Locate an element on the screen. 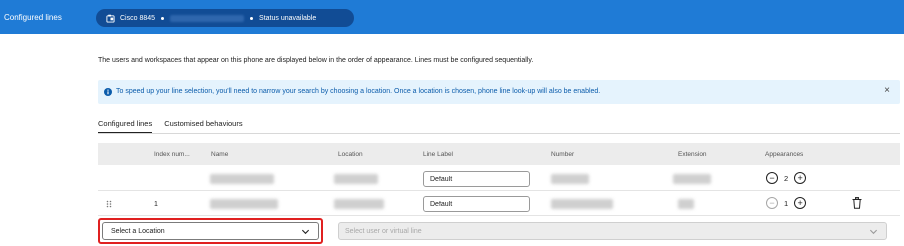 The width and height of the screenshot is (904, 246). device-status: Status unavailable is located at coordinates (288, 18).